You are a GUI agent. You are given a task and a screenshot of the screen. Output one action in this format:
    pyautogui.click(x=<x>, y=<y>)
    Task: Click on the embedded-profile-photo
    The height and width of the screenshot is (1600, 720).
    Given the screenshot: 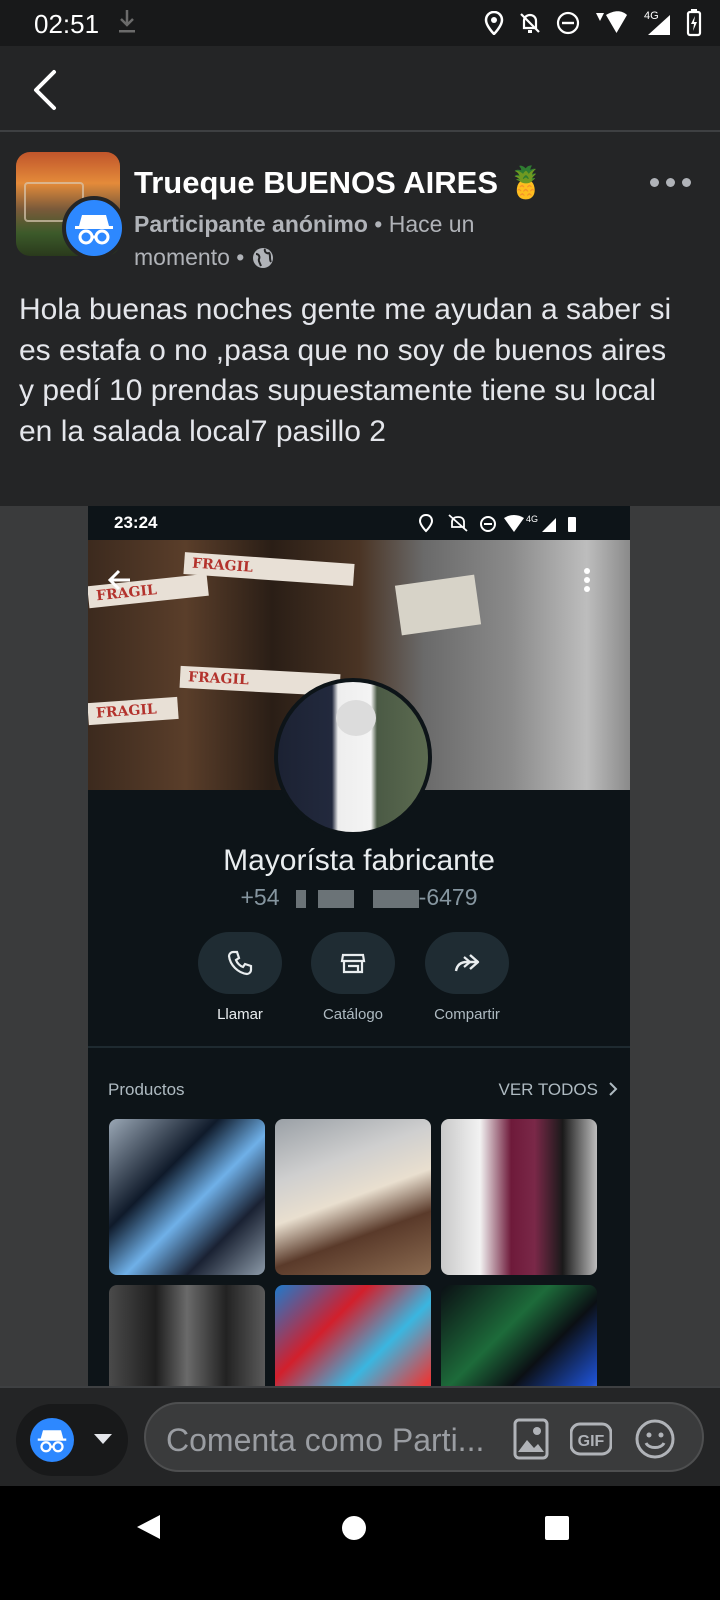 What is the action you would take?
    pyautogui.click(x=353, y=757)
    